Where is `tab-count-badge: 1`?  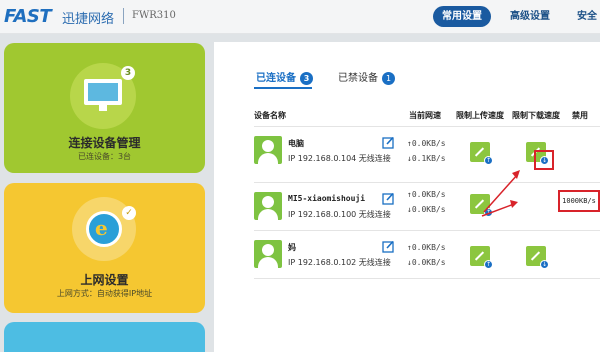
tab-count-badge: 1 is located at coordinates (388, 78).